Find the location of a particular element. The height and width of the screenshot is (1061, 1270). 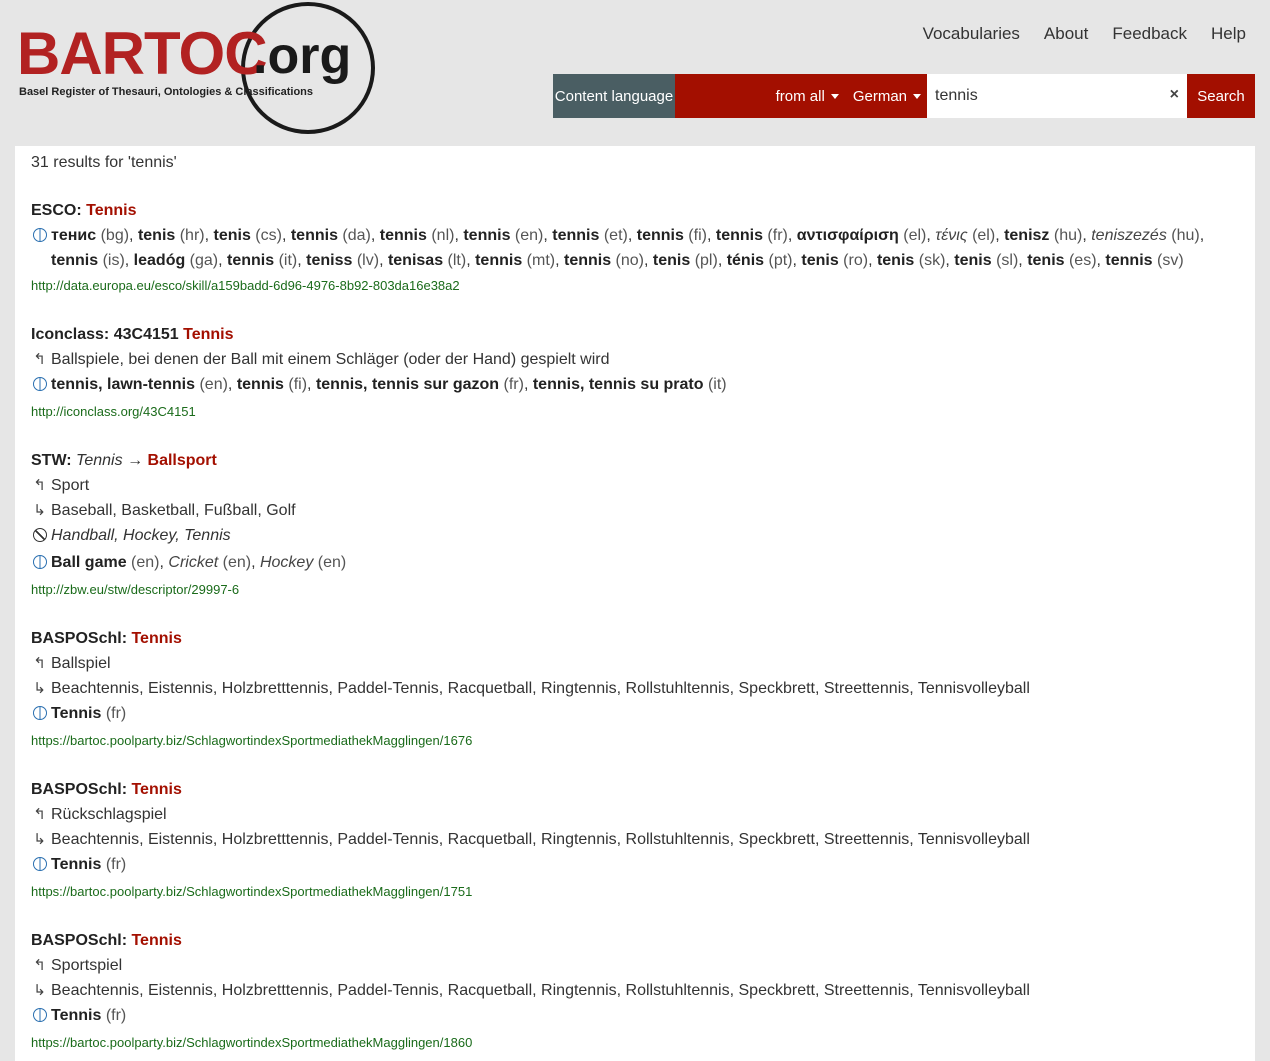

label-language: (da) is located at coordinates (354, 235).